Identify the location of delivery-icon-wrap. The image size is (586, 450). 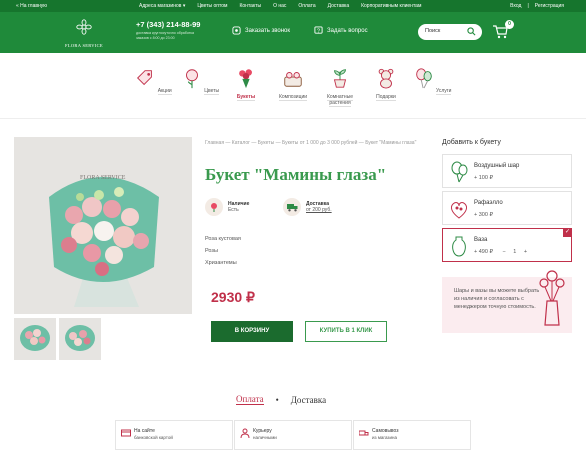
(292, 207).